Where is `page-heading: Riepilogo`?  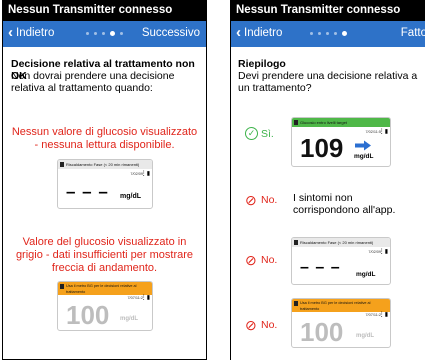
page-heading: Riepilogo is located at coordinates (262, 64).